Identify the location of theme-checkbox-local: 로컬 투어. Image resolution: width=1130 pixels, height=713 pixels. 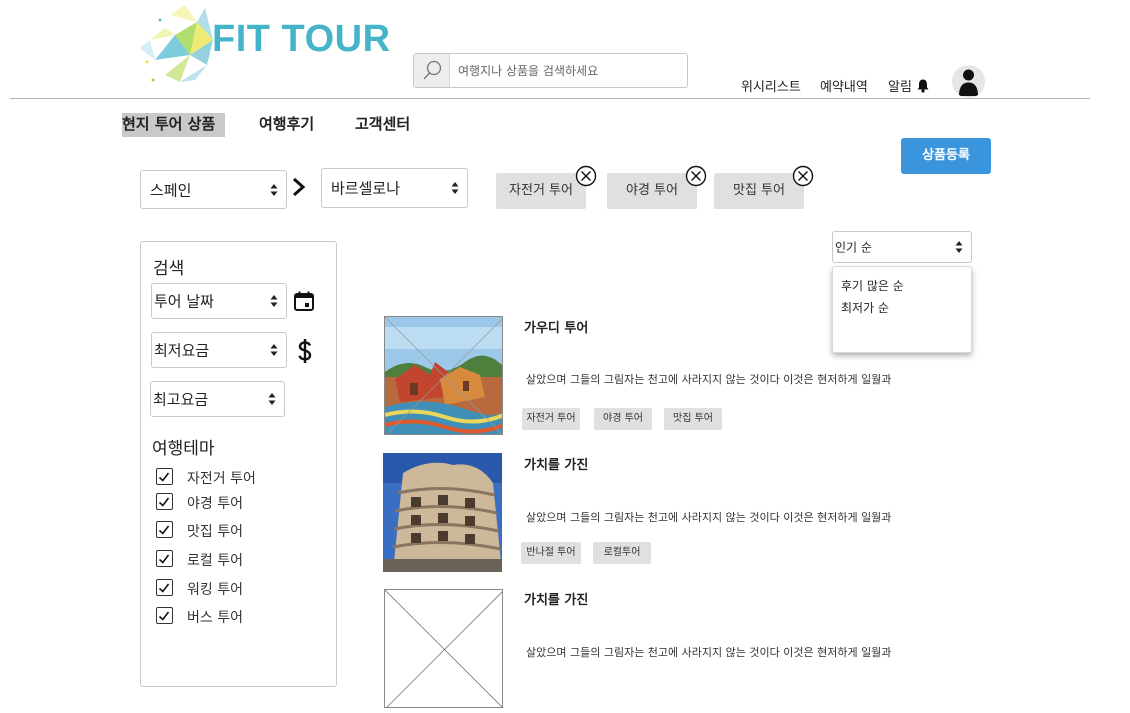
(241, 559).